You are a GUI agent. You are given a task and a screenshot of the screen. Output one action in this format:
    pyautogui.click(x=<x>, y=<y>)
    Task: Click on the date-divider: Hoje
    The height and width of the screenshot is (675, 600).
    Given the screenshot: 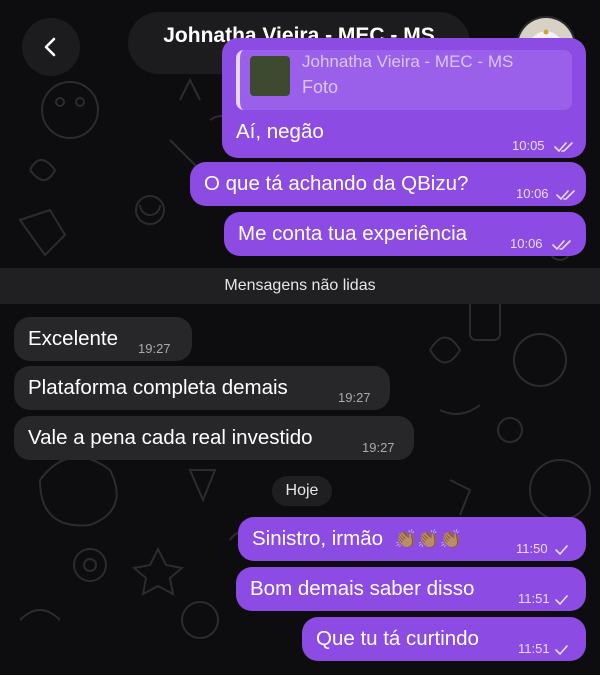 What is the action you would take?
    pyautogui.click(x=302, y=491)
    